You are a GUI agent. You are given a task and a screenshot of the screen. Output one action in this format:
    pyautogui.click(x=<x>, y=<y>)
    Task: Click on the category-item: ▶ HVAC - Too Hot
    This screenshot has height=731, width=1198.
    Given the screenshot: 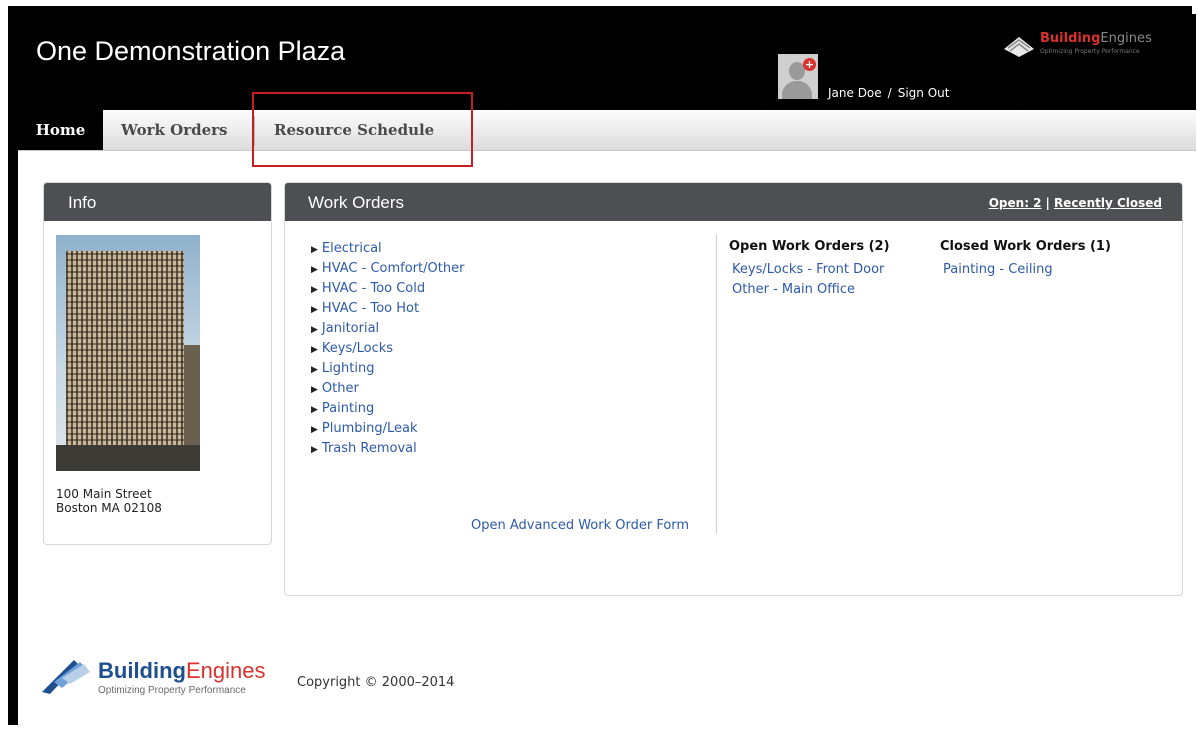 What is the action you would take?
    pyautogui.click(x=387, y=309)
    